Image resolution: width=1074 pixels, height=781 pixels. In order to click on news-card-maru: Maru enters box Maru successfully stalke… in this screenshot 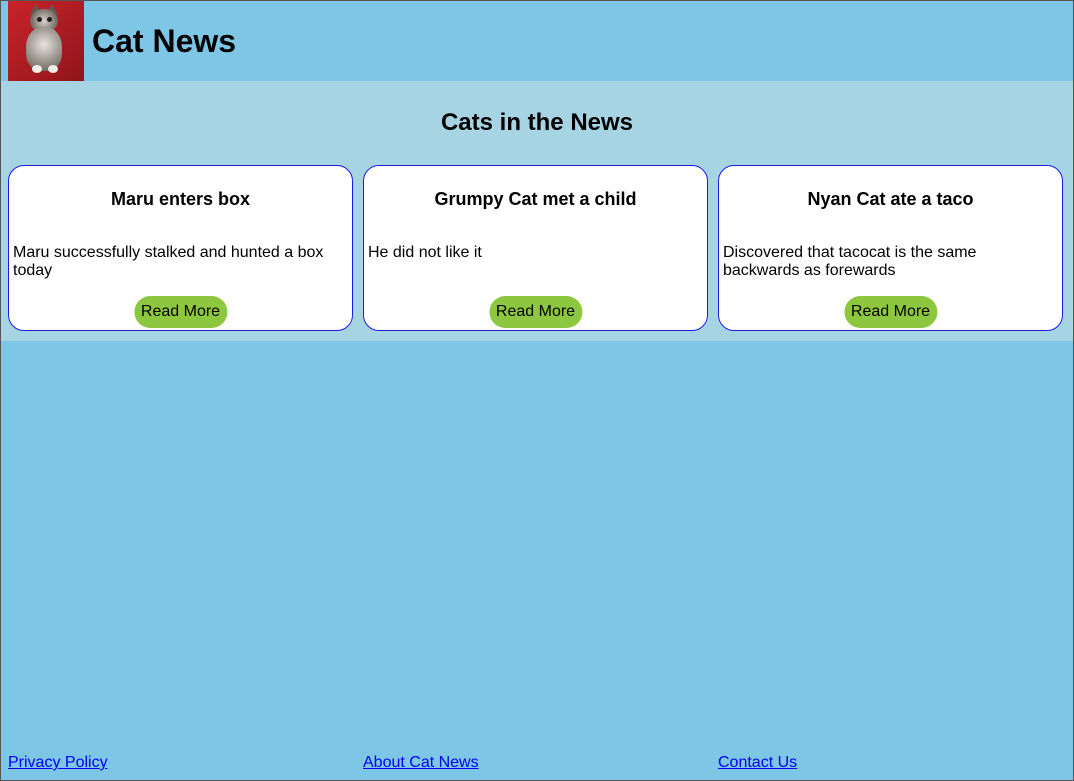, I will do `click(180, 248)`.